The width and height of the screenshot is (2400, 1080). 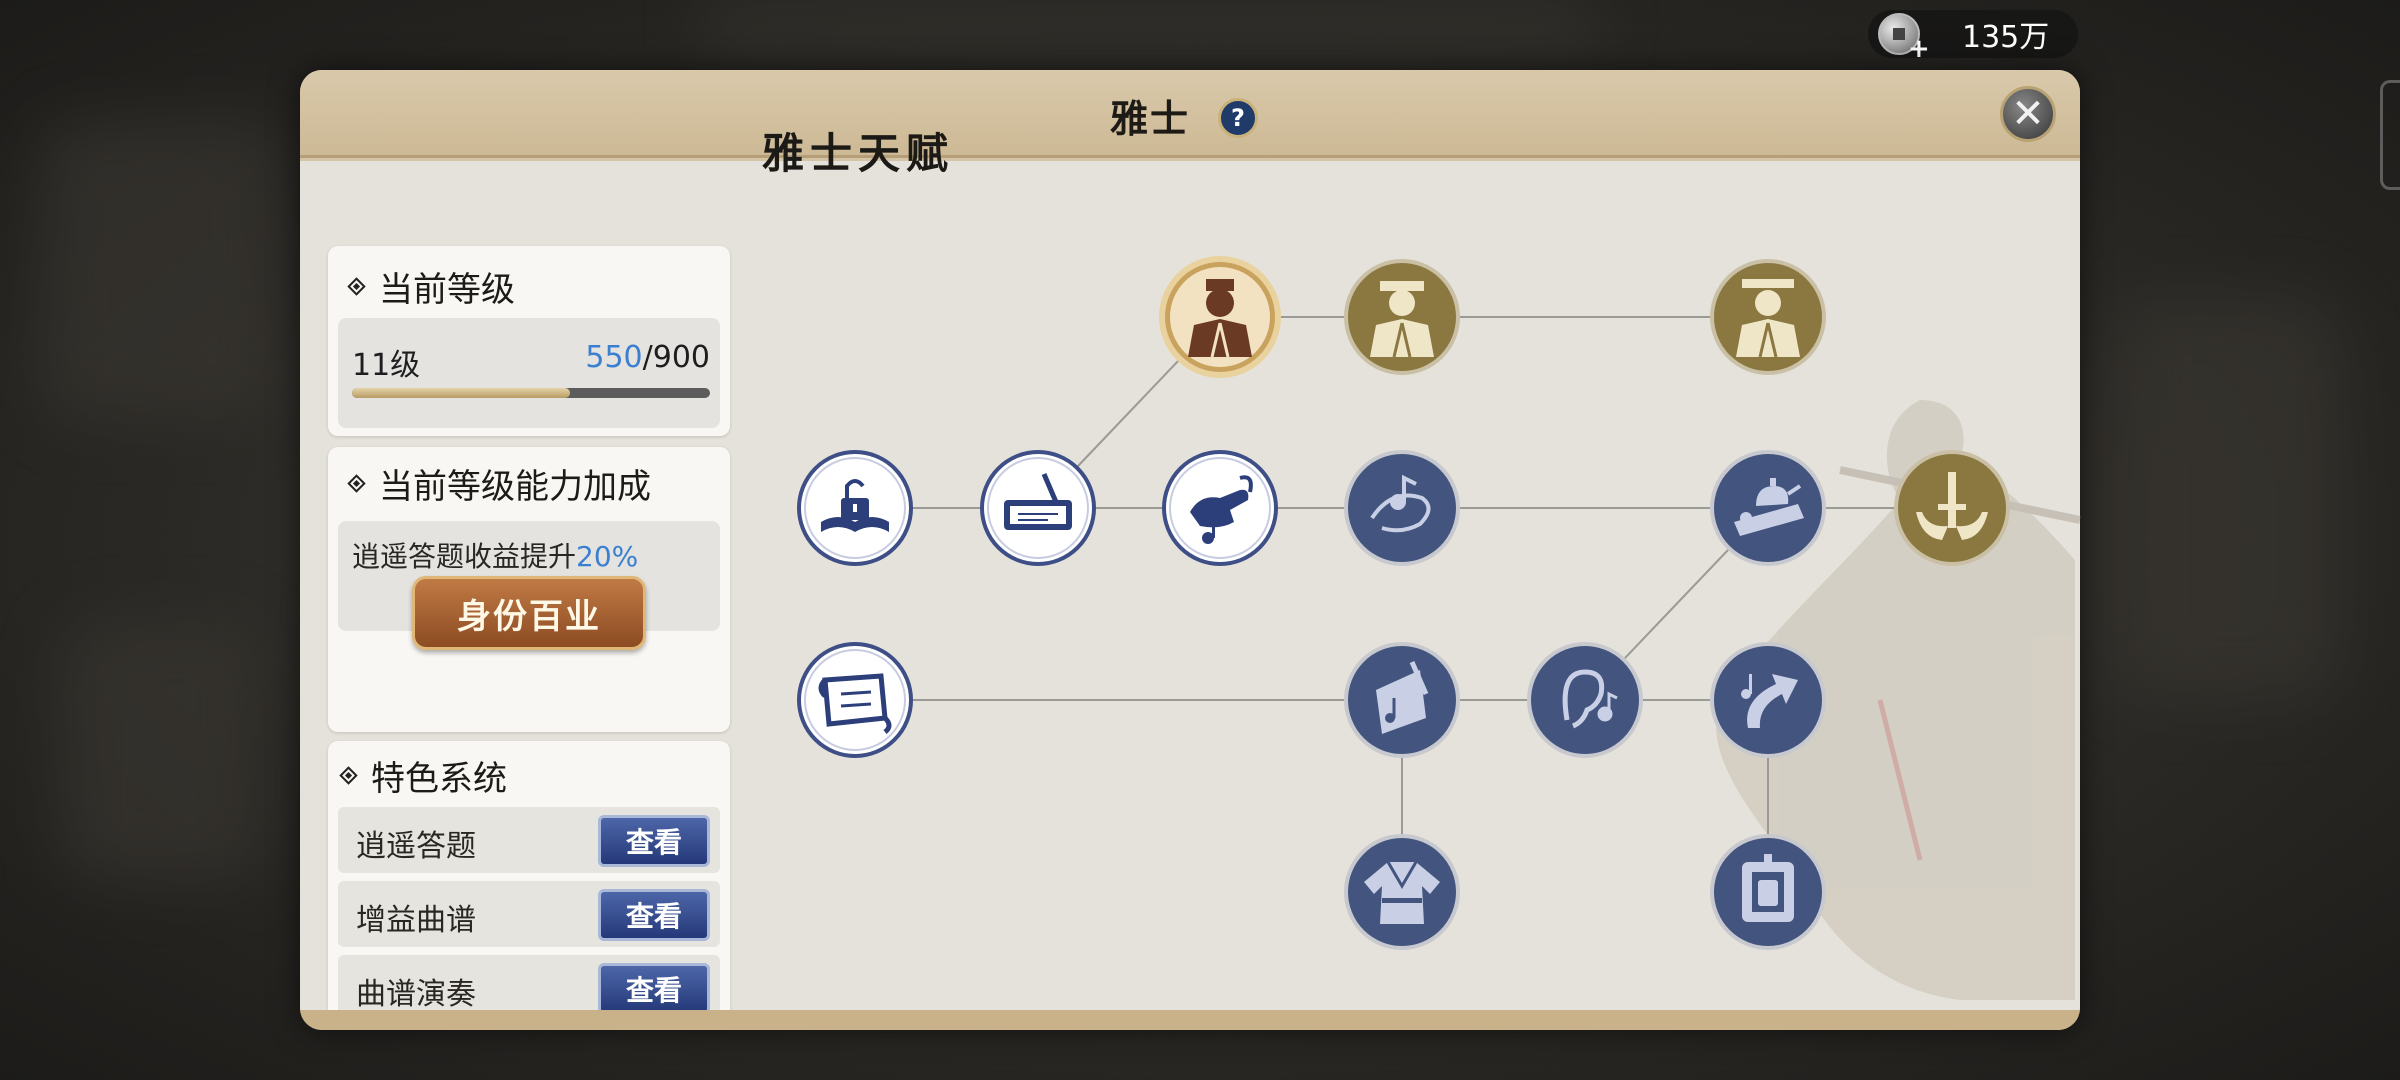 What do you see at coordinates (1402, 892) in the screenshot?
I see `talent-node-robe` at bounding box center [1402, 892].